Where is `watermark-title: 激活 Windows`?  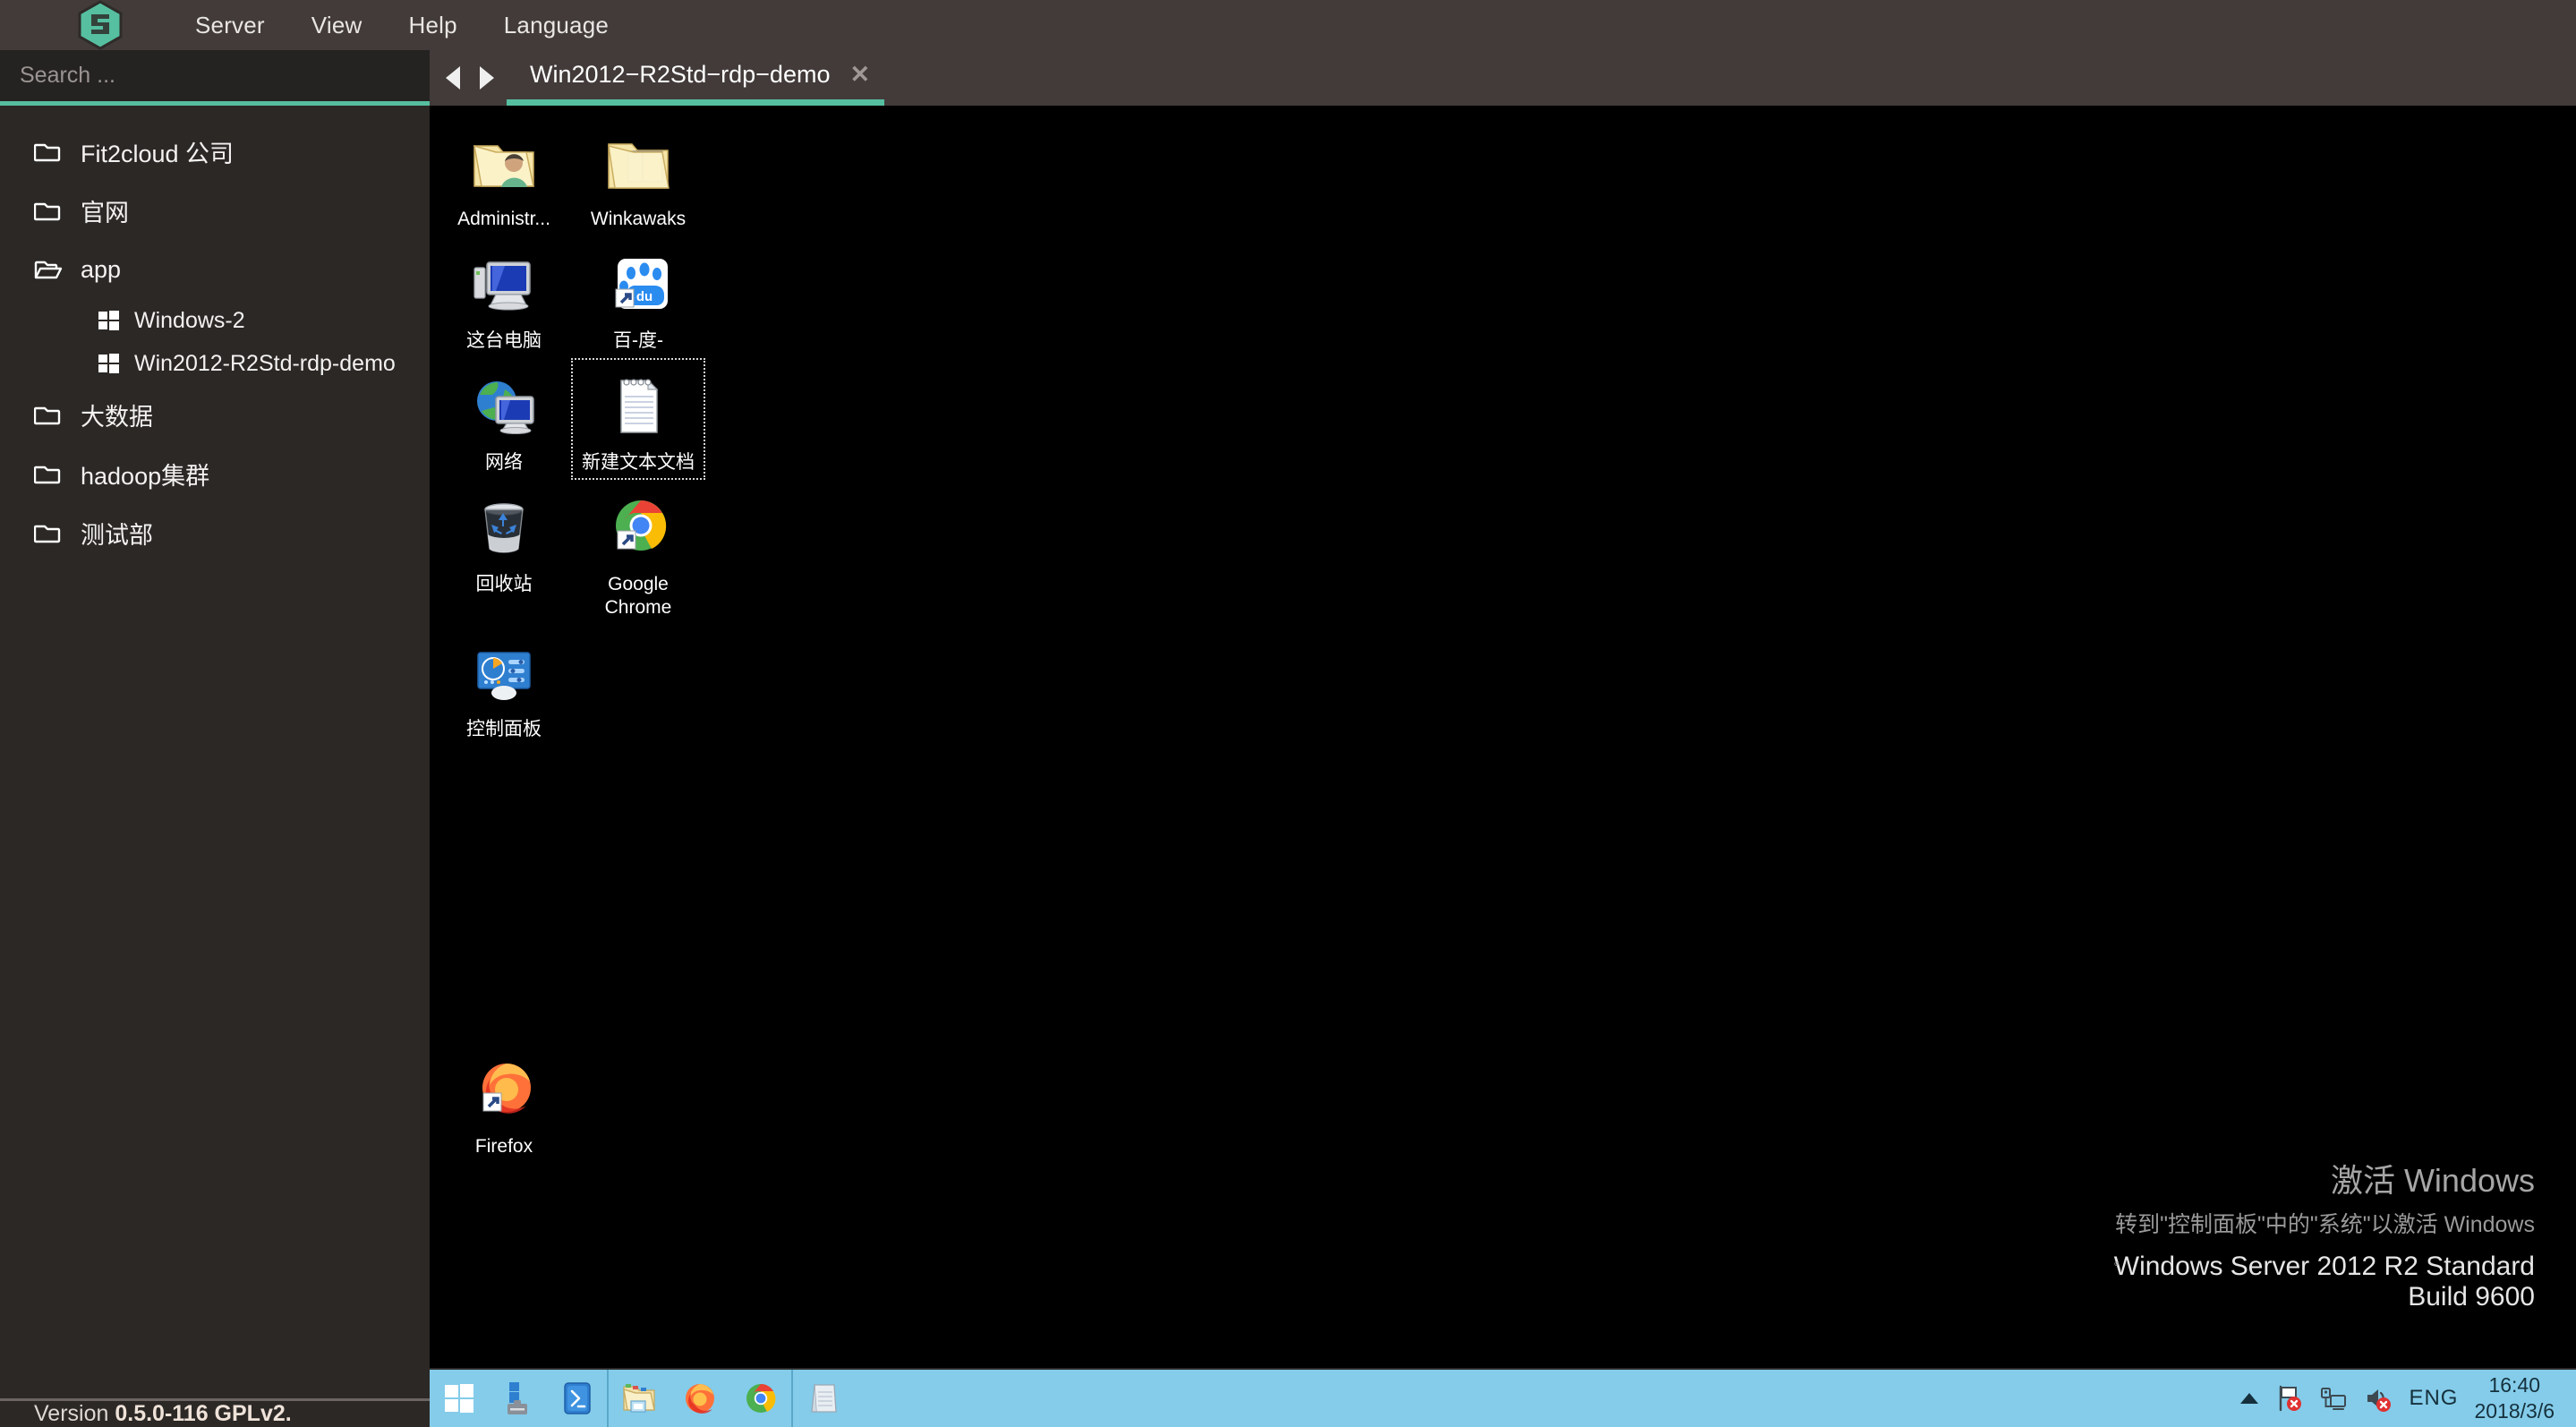 watermark-title: 激活 Windows is located at coordinates (2432, 1181).